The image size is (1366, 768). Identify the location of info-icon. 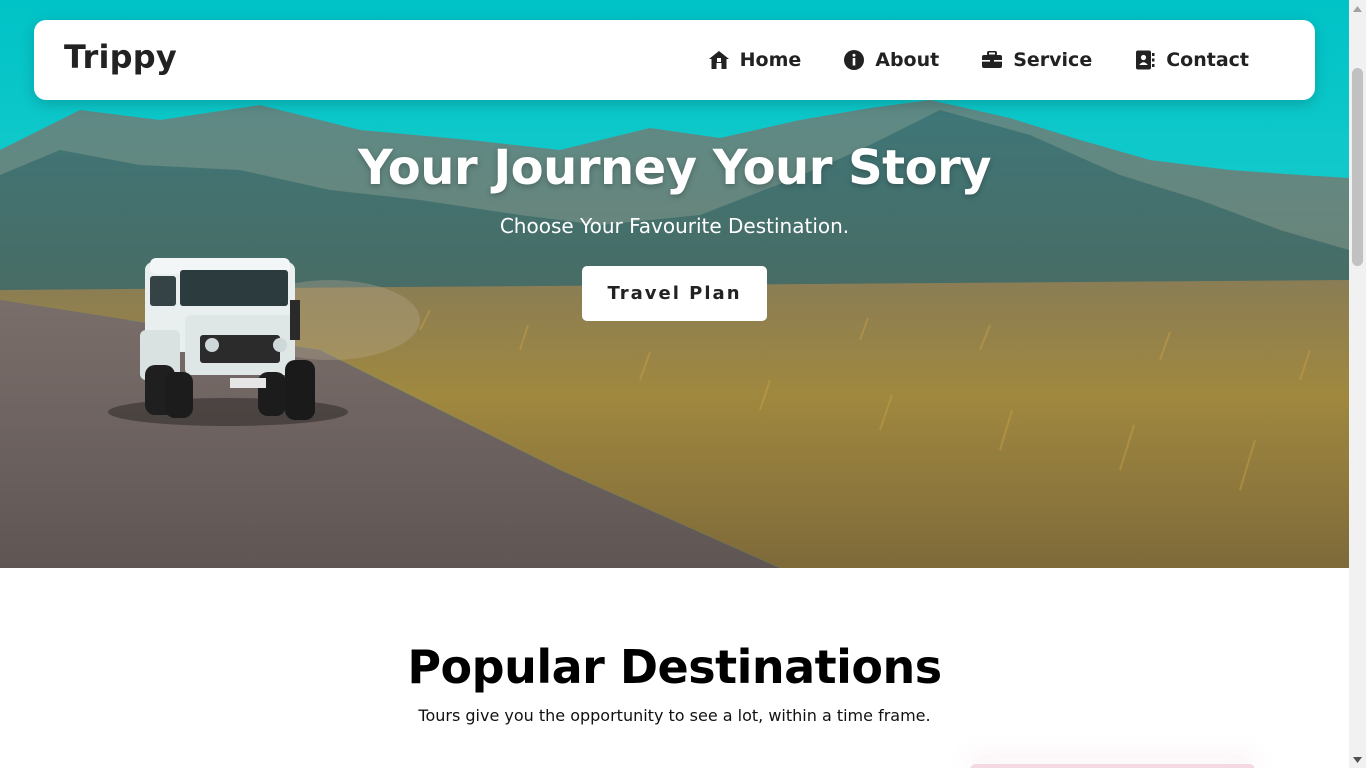
(854, 60).